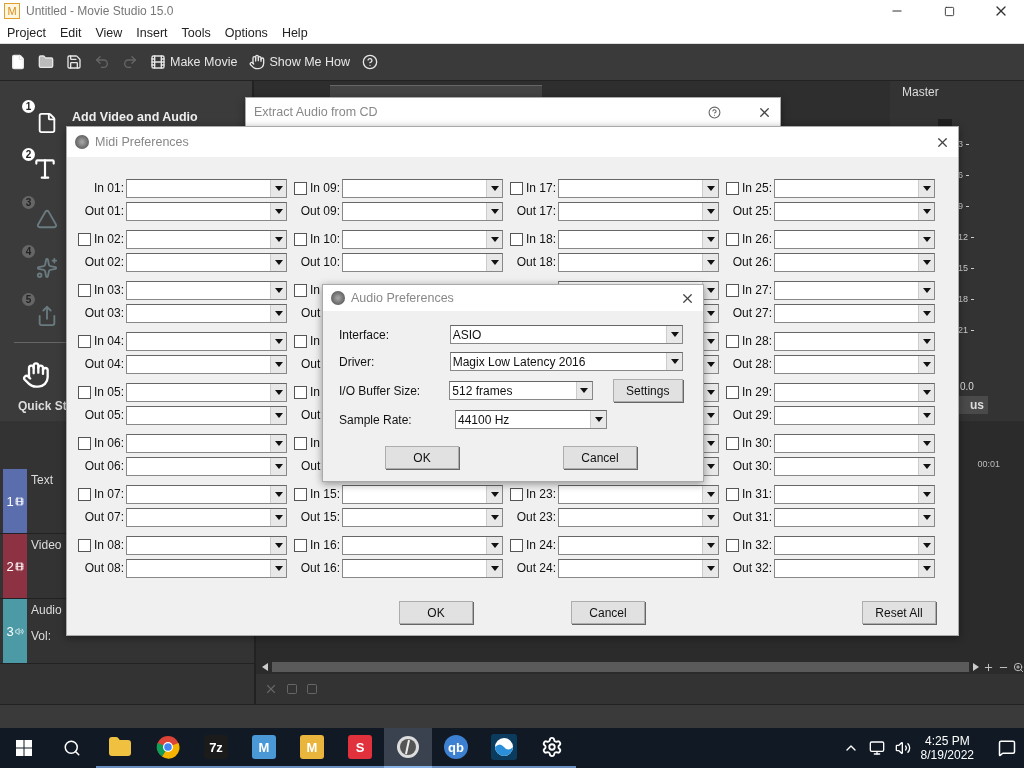 Image resolution: width=1024 pixels, height=768 pixels. Describe the element at coordinates (70, 32) in the screenshot. I see `menu-item: Edit` at that location.